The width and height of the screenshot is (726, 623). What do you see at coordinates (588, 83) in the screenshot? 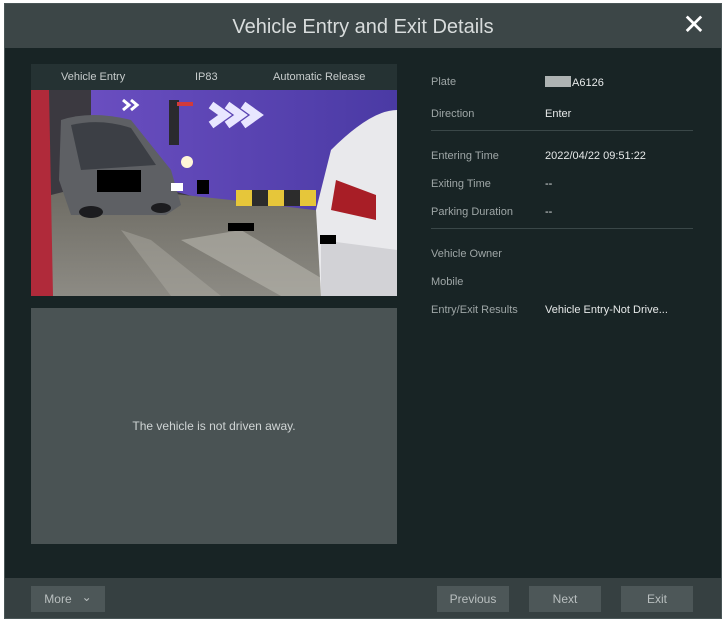
I see `plate-text: A6126` at bounding box center [588, 83].